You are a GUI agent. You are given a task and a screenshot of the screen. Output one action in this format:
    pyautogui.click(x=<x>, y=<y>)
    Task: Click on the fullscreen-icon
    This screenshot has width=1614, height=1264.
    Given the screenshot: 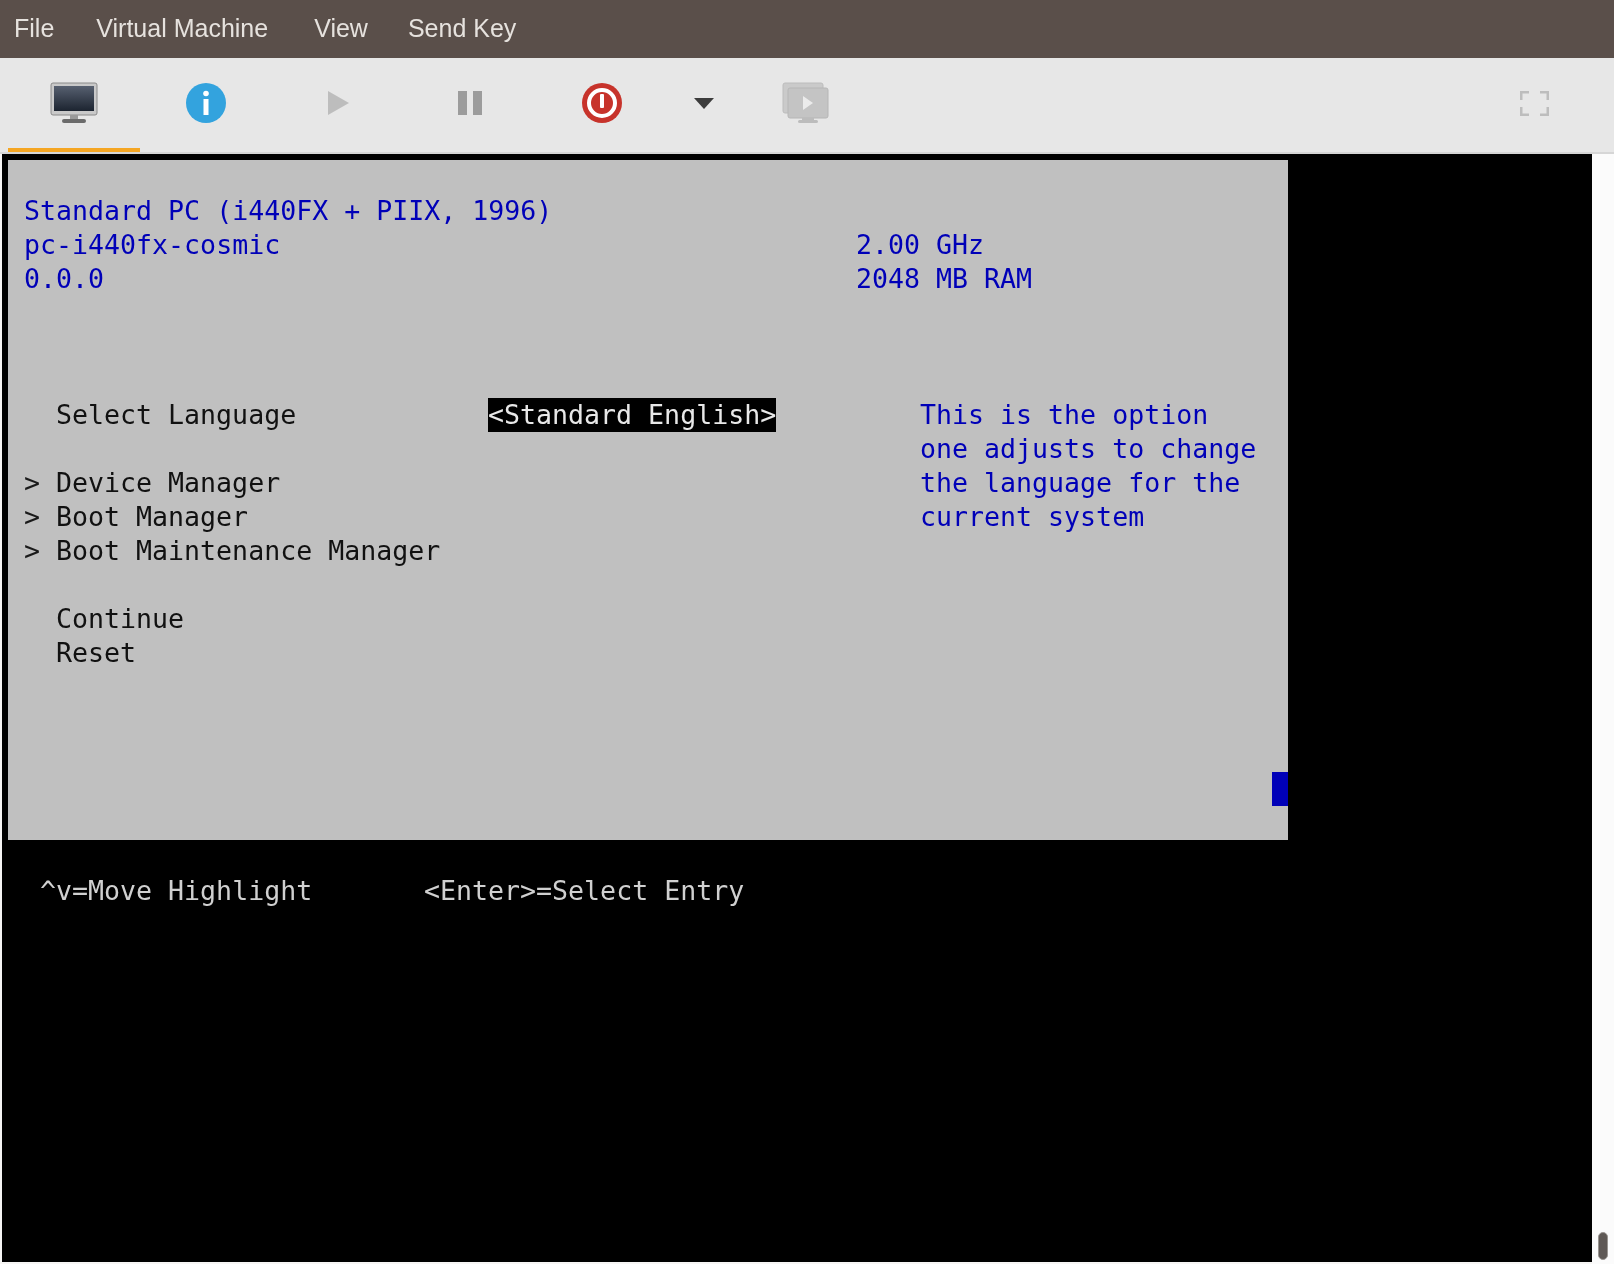 What is the action you would take?
    pyautogui.click(x=1534, y=103)
    